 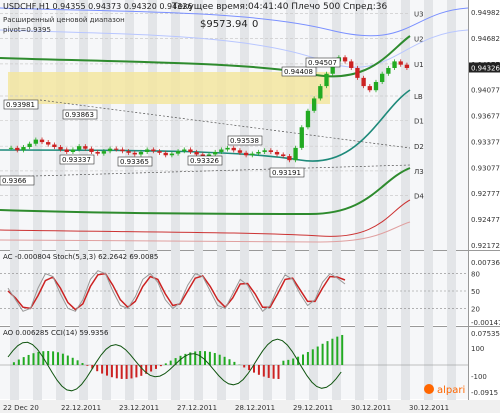 What do you see at coordinates (485, 142) in the screenshot?
I see `y-tick-label: 0.93377` at bounding box center [485, 142].